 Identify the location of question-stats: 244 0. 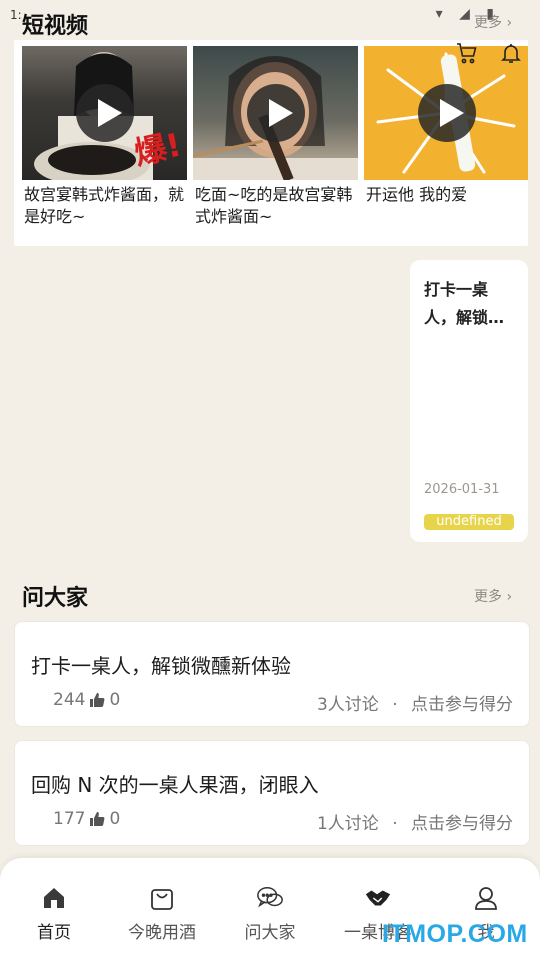
(86, 700).